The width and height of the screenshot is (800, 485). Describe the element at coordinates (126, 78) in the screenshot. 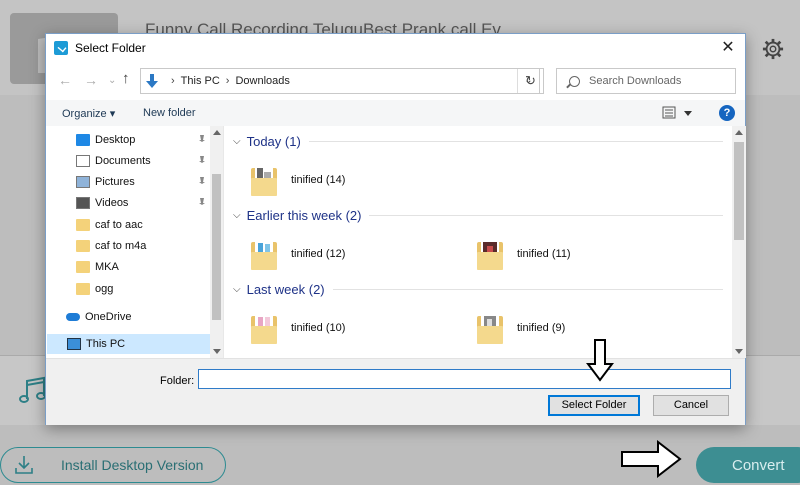

I see `up-arrow-icon: ↑` at that location.